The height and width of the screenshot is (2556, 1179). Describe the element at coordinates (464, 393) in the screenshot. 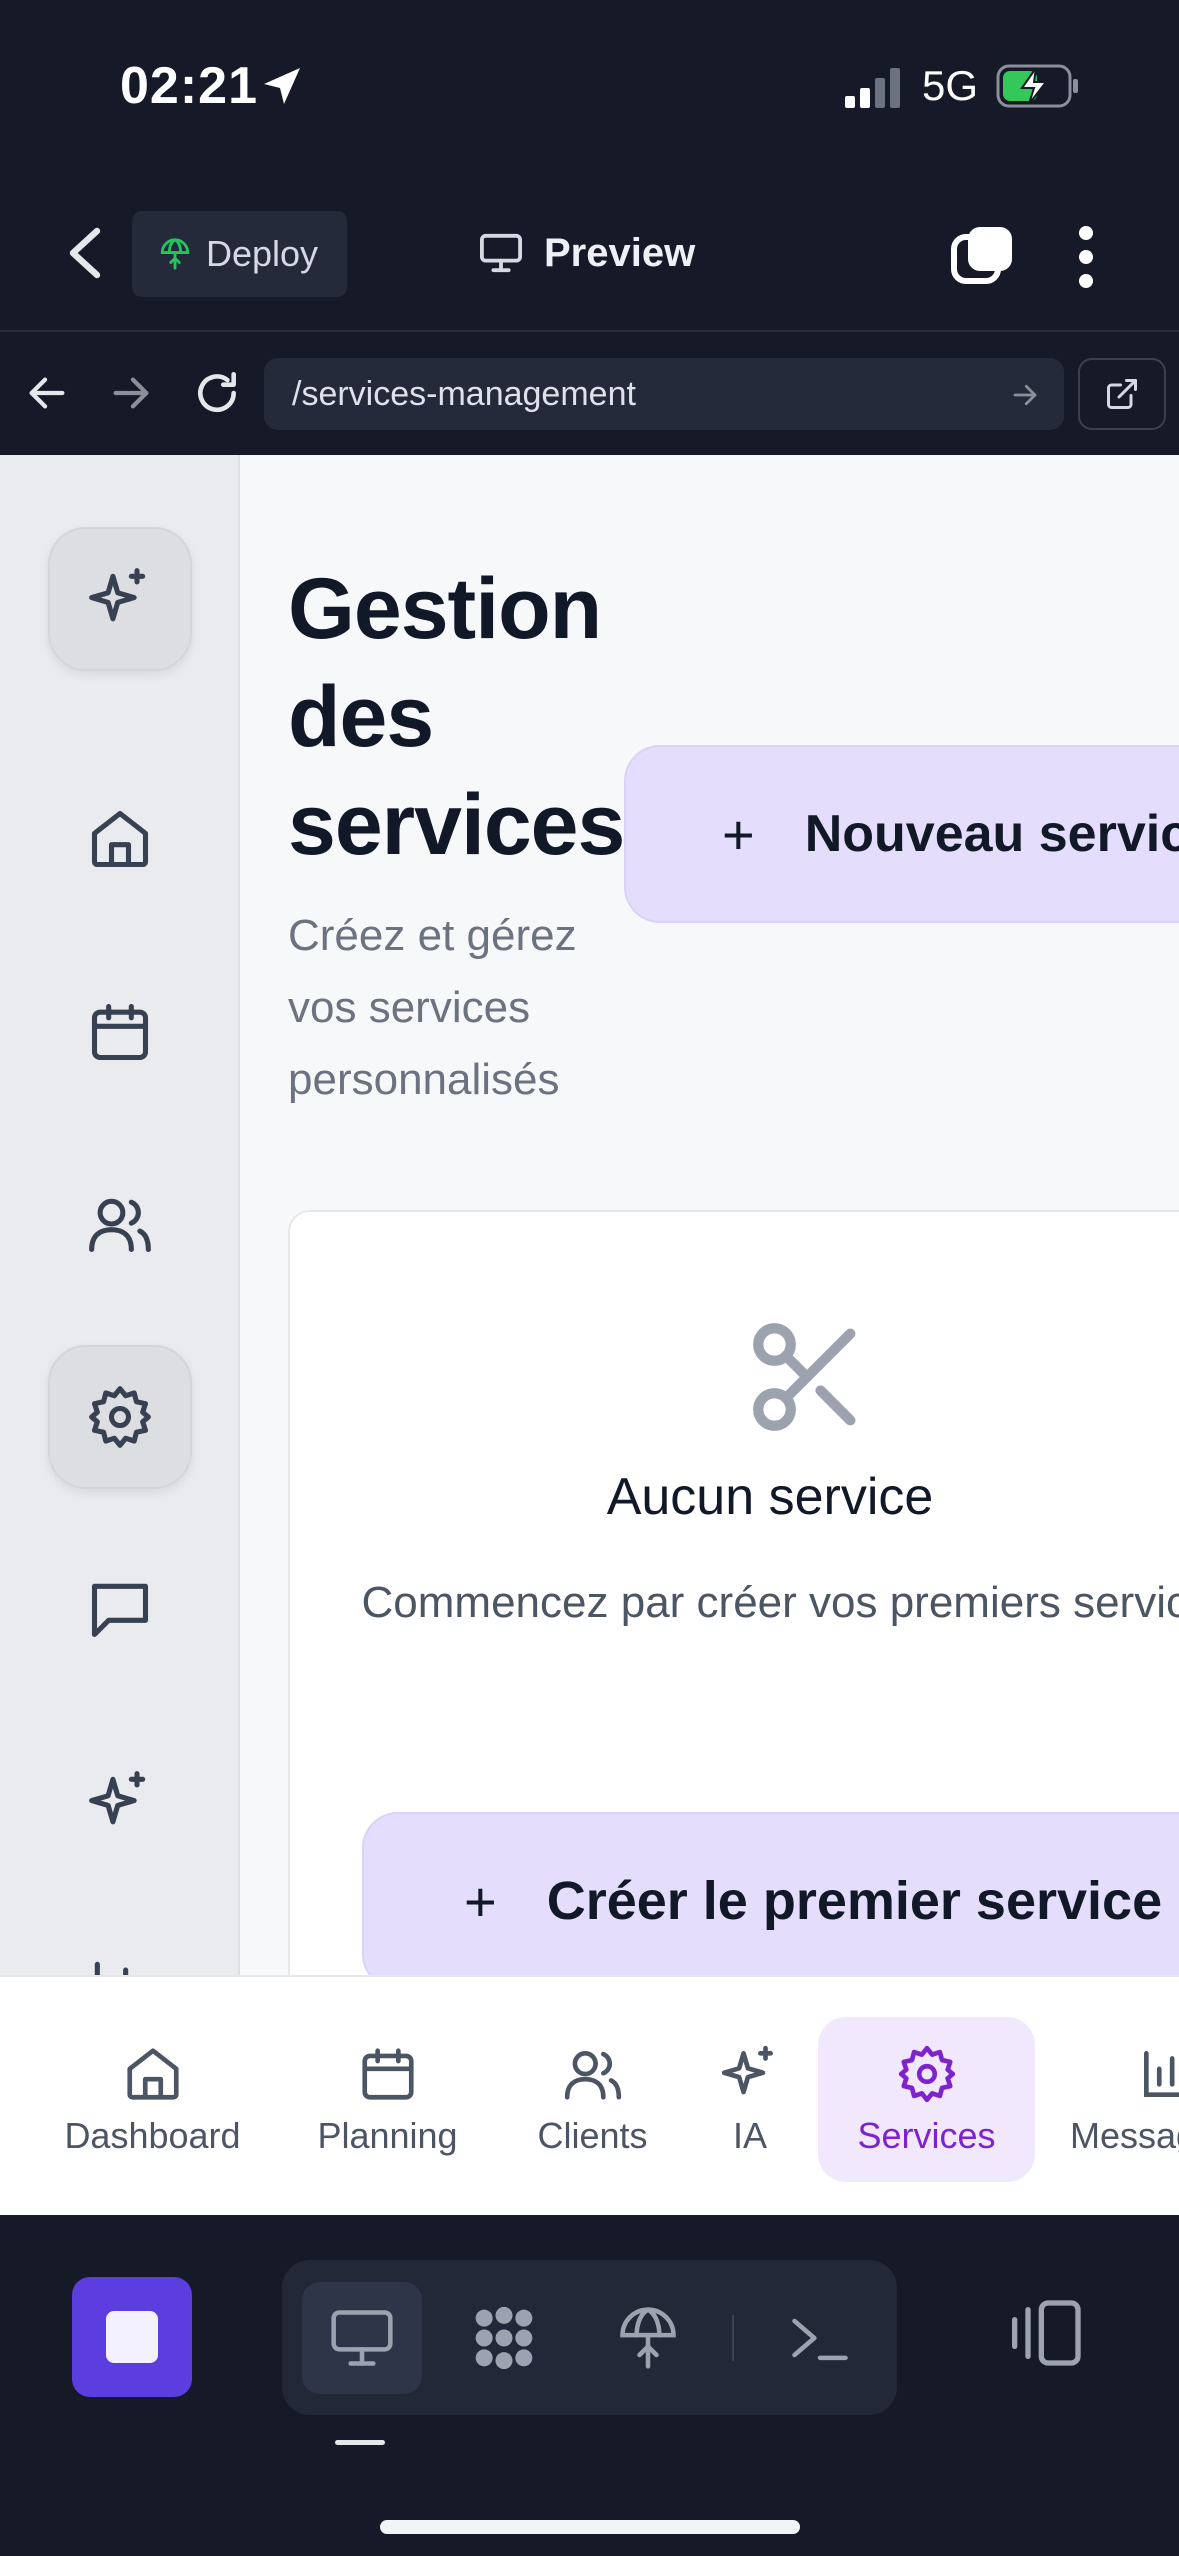

I see `url-text: /services-management` at that location.